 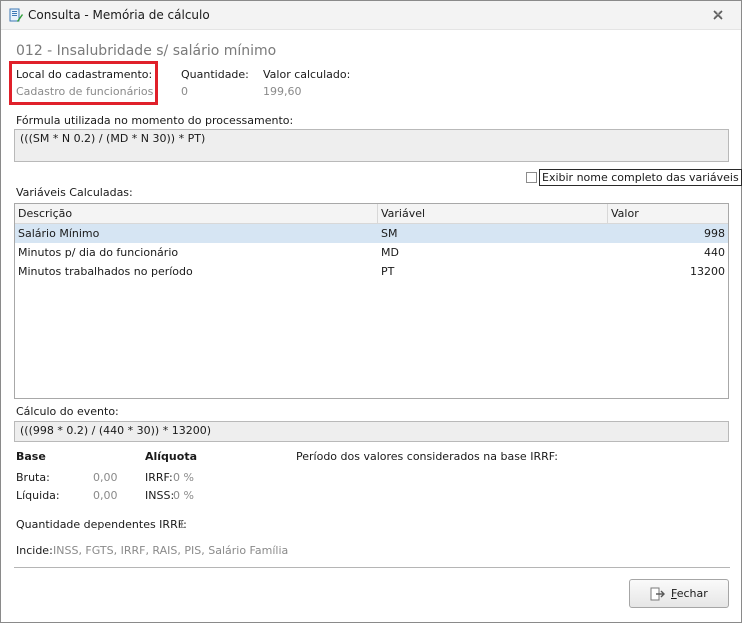 I want to click on show-full-names-checkbox, so click(x=531, y=177).